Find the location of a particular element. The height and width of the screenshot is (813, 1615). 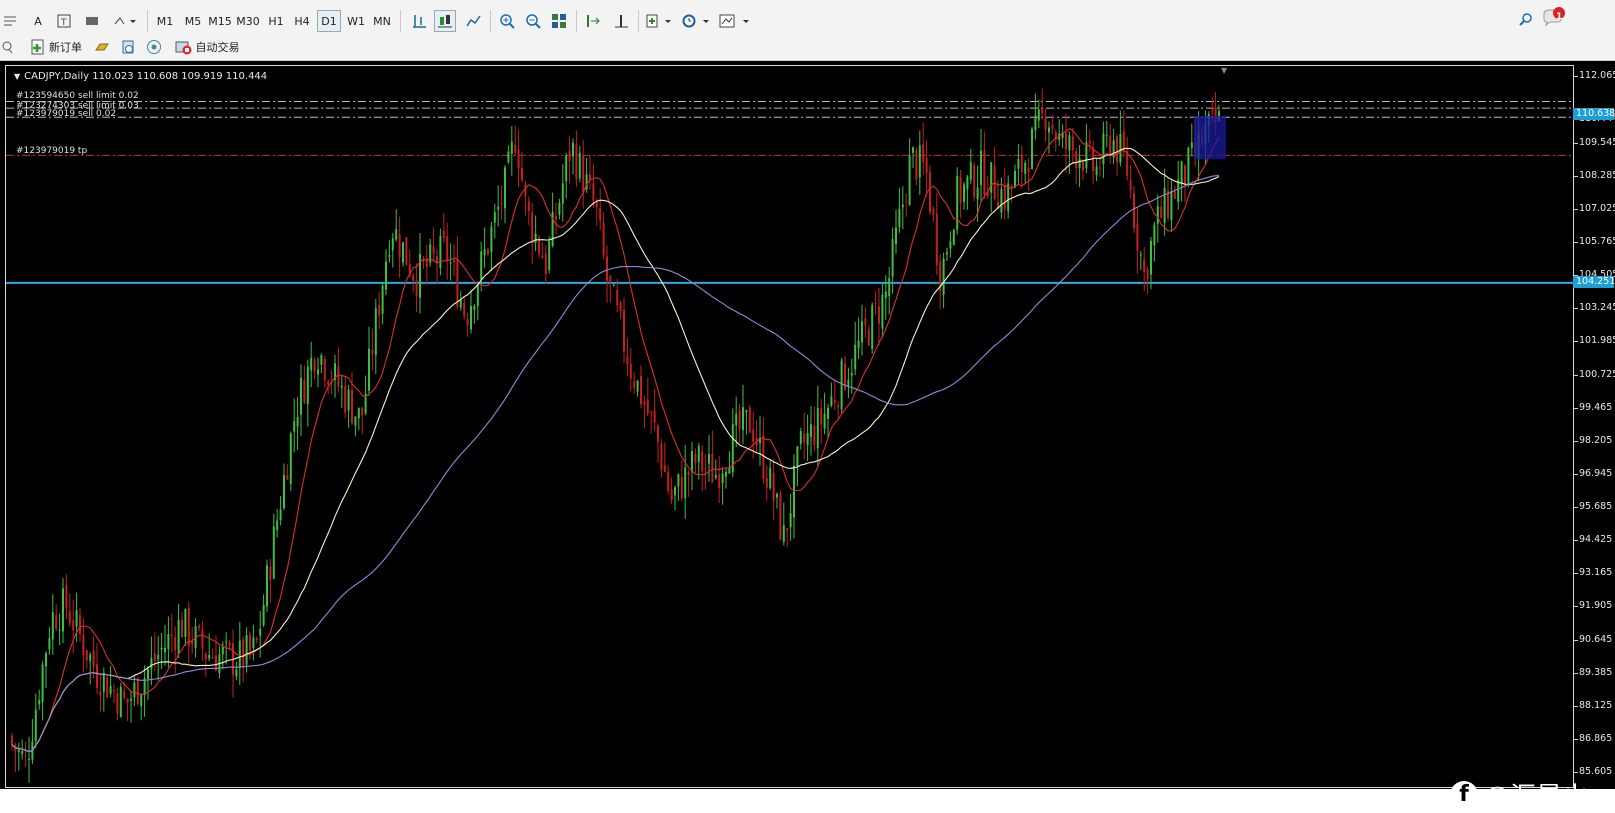

price-tick: 90.645 is located at coordinates (1596, 639).